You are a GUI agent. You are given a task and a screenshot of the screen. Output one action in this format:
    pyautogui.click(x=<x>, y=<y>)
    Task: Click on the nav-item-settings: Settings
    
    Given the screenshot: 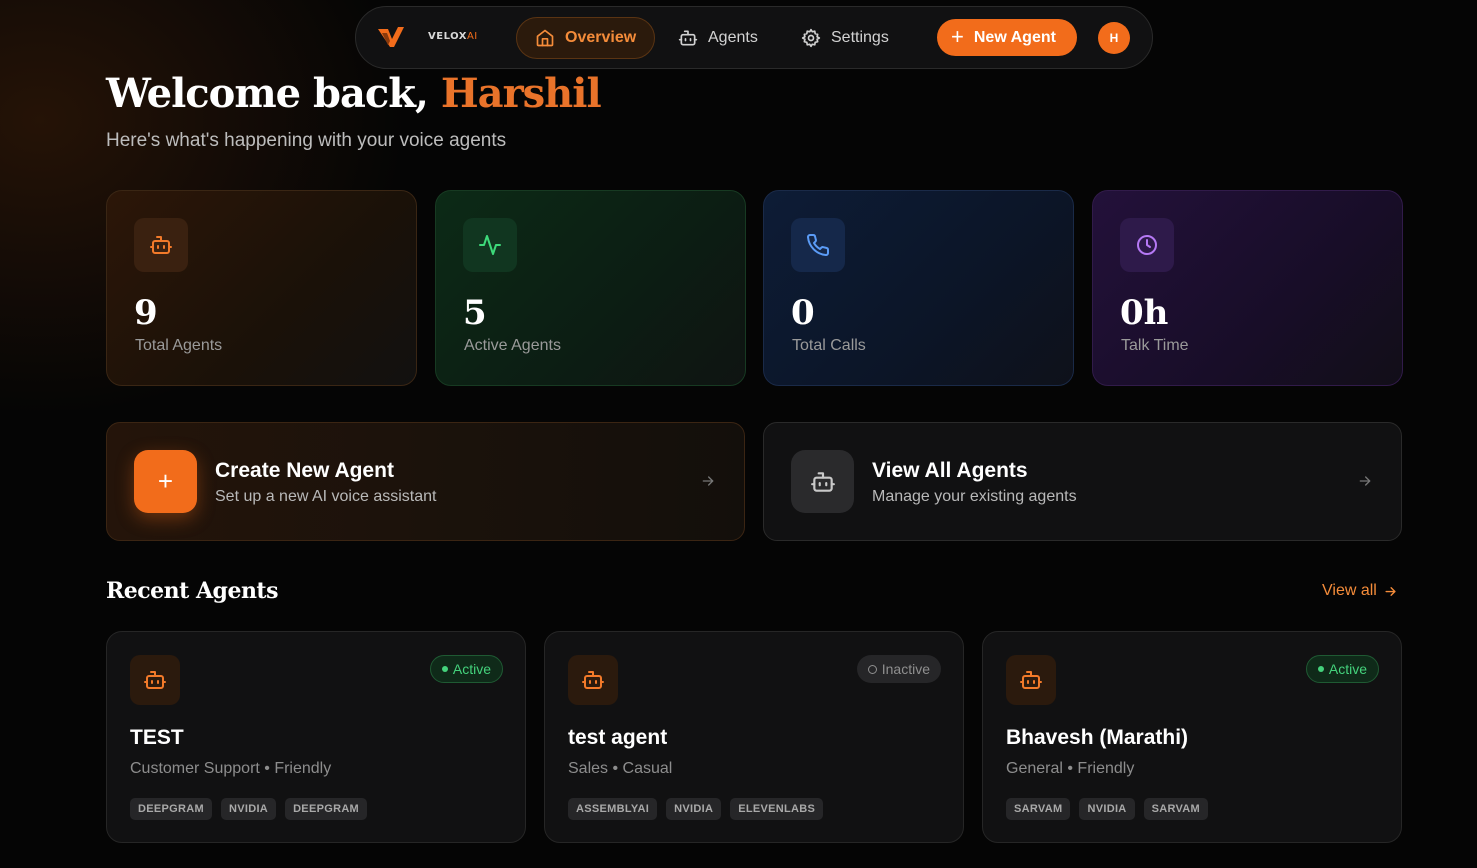 What is the action you would take?
    pyautogui.click(x=845, y=38)
    